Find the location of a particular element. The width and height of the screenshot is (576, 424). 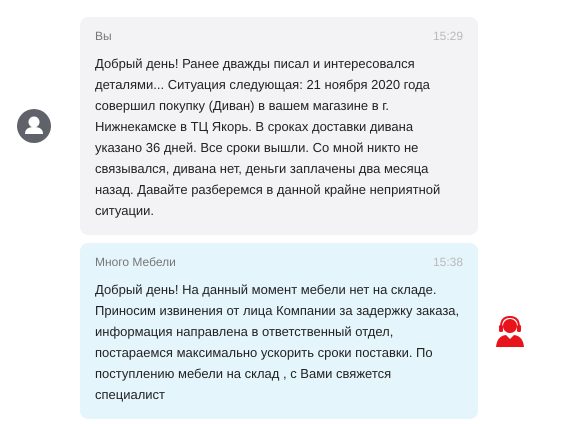

headset-operator-icon is located at coordinates (510, 331).